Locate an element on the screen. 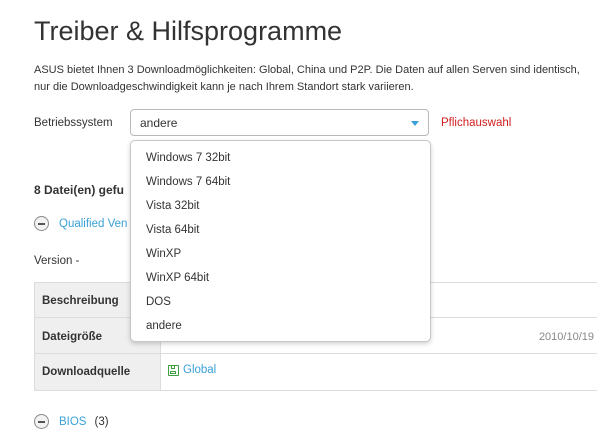  section-qualified-vendor: Qualified Ven is located at coordinates (80, 223).